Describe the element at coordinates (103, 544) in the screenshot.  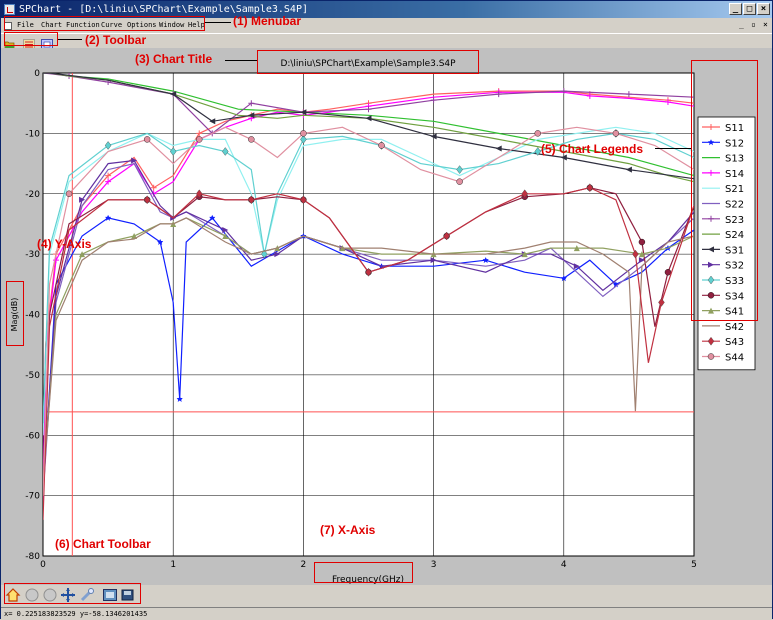
I see `chart-toolbar-annotation: (6) Chart Toolbar` at that location.